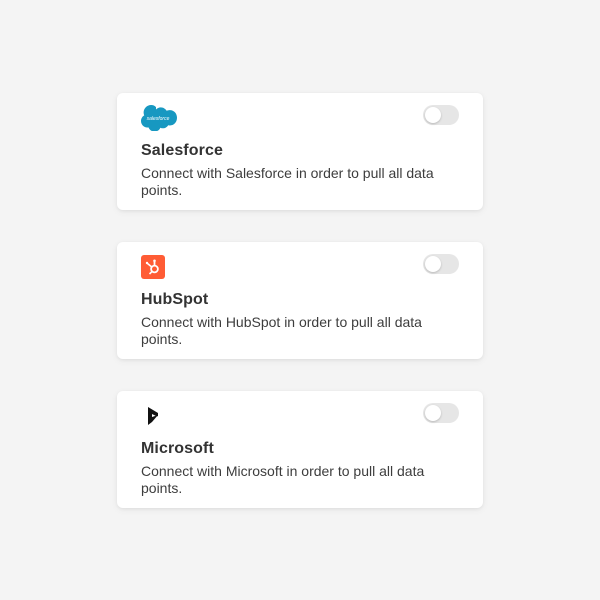  I want to click on salesforce-logo-text: salesforce, so click(158, 119).